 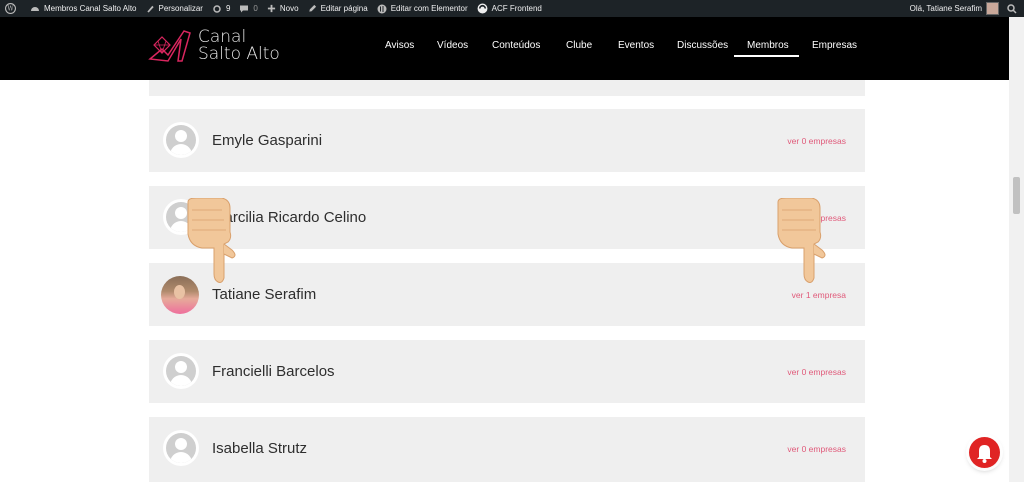 What do you see at coordinates (702, 45) in the screenshot?
I see `nav-discussoes: Discussões` at bounding box center [702, 45].